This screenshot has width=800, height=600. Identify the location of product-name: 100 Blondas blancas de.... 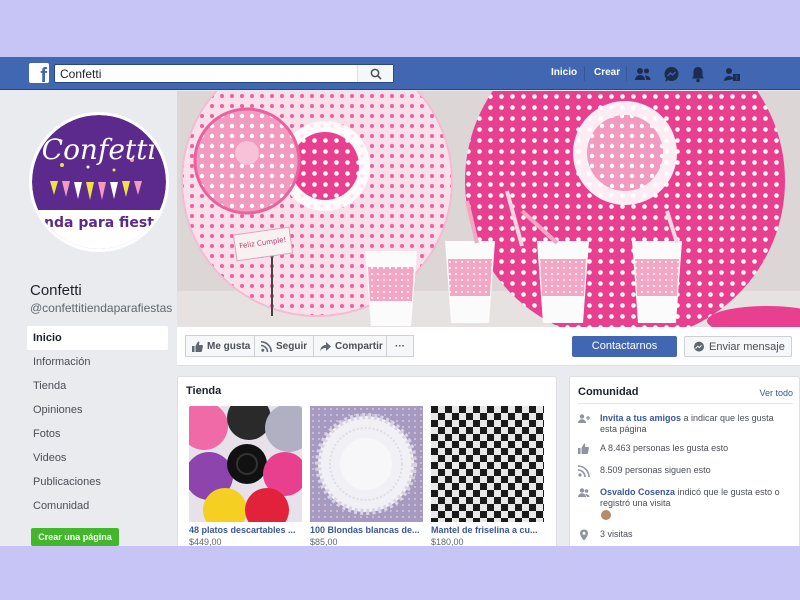
(366, 530).